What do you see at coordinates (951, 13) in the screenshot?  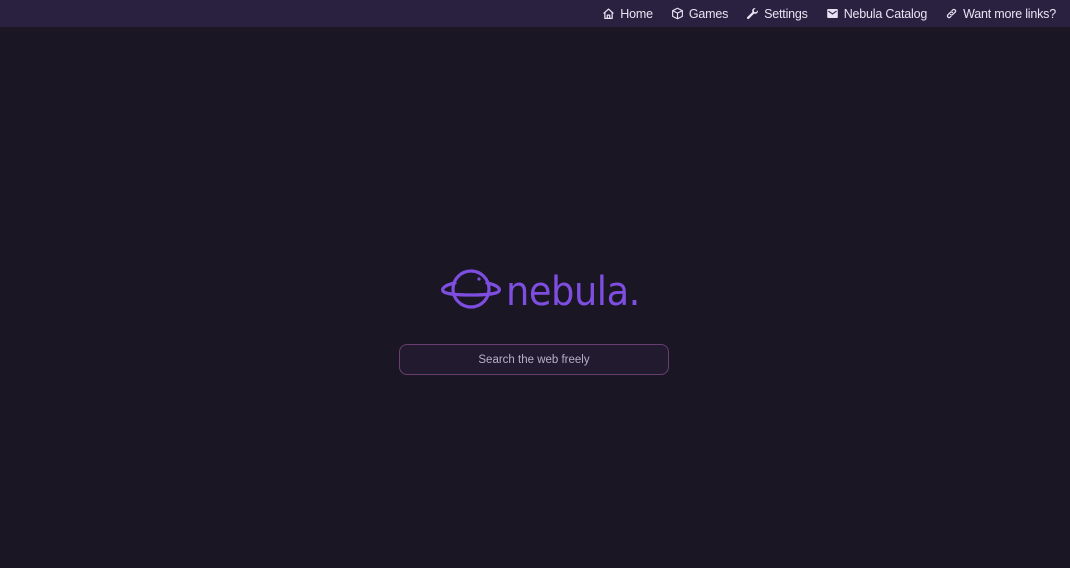 I see `link-icon` at bounding box center [951, 13].